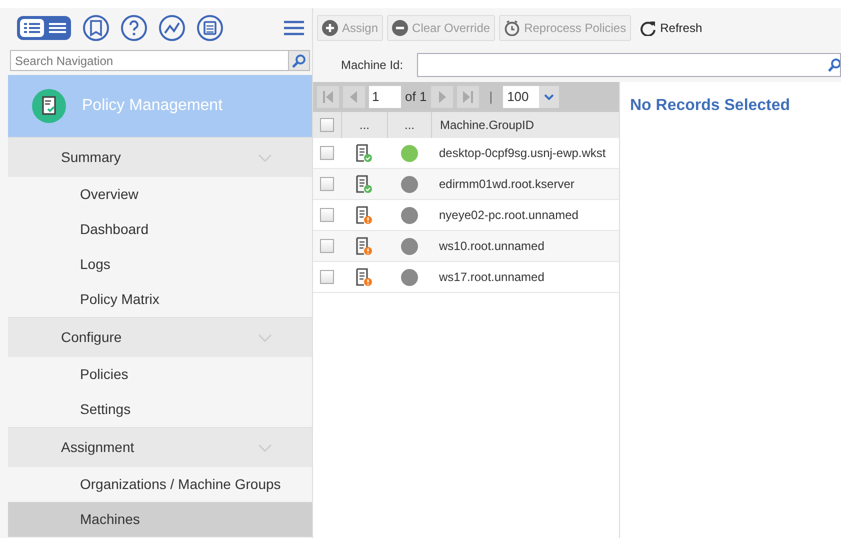 This screenshot has width=841, height=538. What do you see at coordinates (512, 28) in the screenshot?
I see `alarm-clock-icon` at bounding box center [512, 28].